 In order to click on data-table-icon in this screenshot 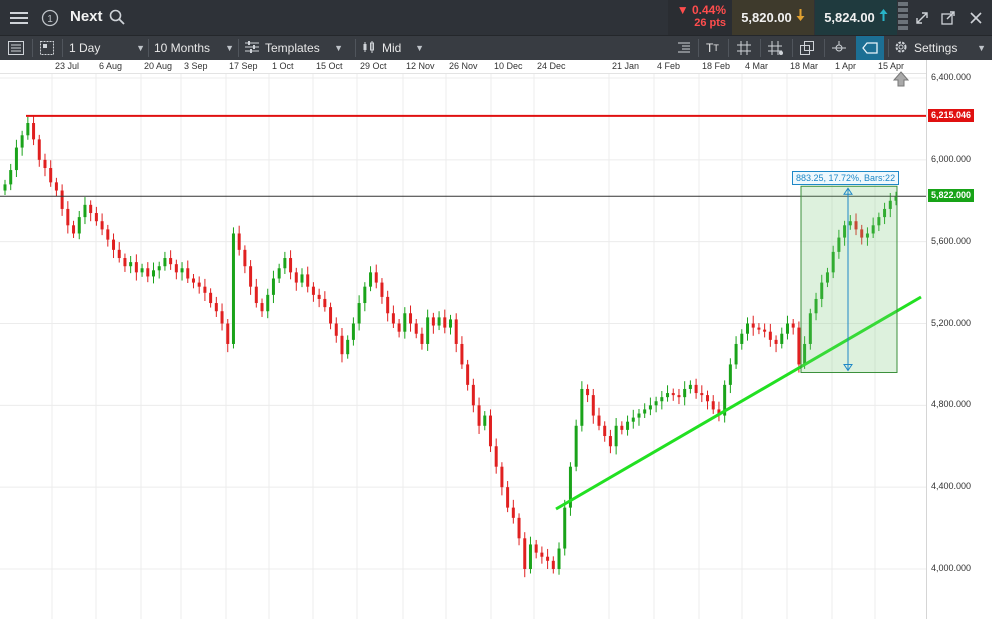, I will do `click(684, 48)`.